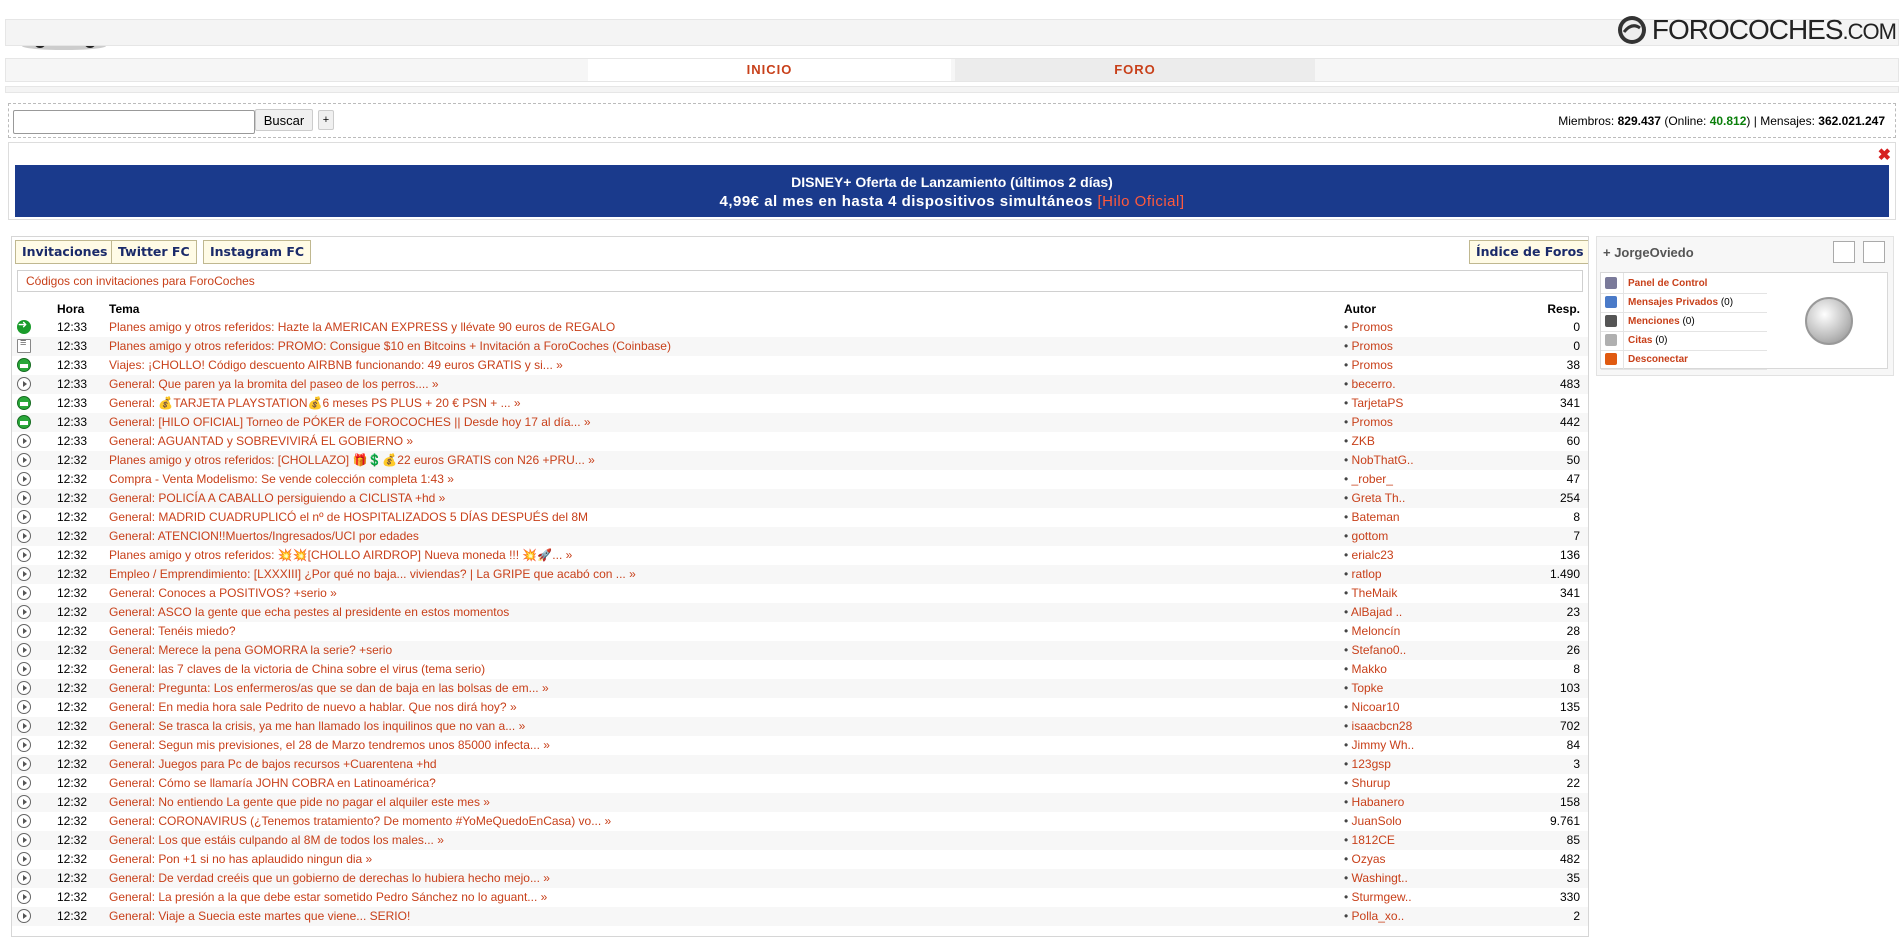 Image resolution: width=1904 pixels, height=937 pixels. I want to click on thread-title-link: Se vende colección completa 1:43 », so click(357, 479).